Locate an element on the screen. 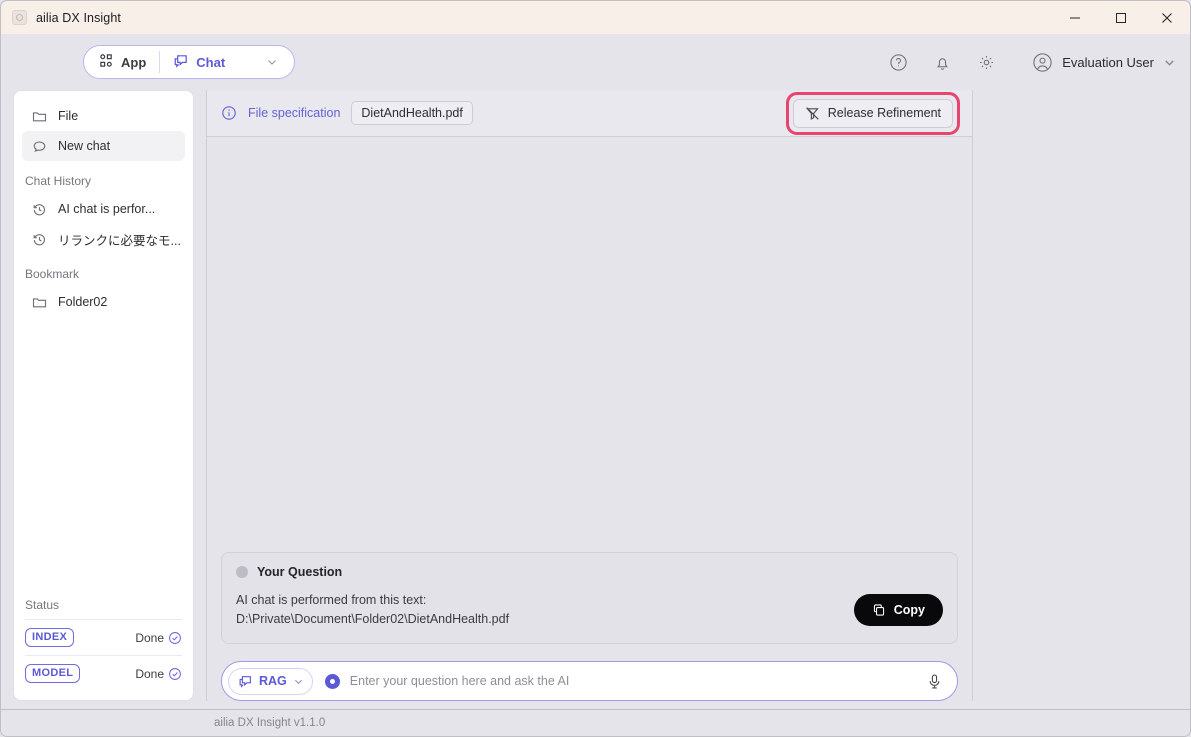 The height and width of the screenshot is (737, 1191). user-menu: Evaluation User is located at coordinates (1103, 62).